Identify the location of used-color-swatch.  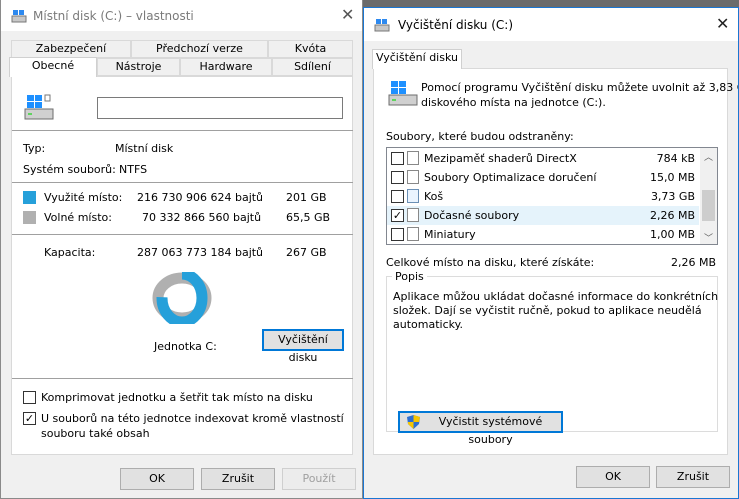
(29, 197).